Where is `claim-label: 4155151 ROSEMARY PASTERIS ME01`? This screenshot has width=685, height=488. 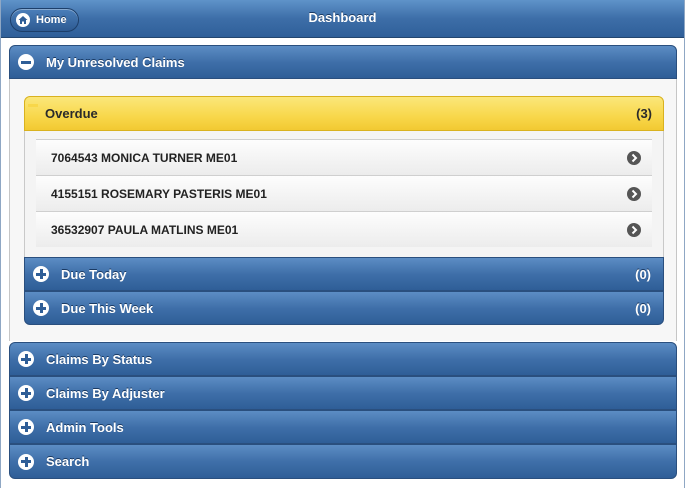
claim-label: 4155151 ROSEMARY PASTERIS ME01 is located at coordinates (159, 193).